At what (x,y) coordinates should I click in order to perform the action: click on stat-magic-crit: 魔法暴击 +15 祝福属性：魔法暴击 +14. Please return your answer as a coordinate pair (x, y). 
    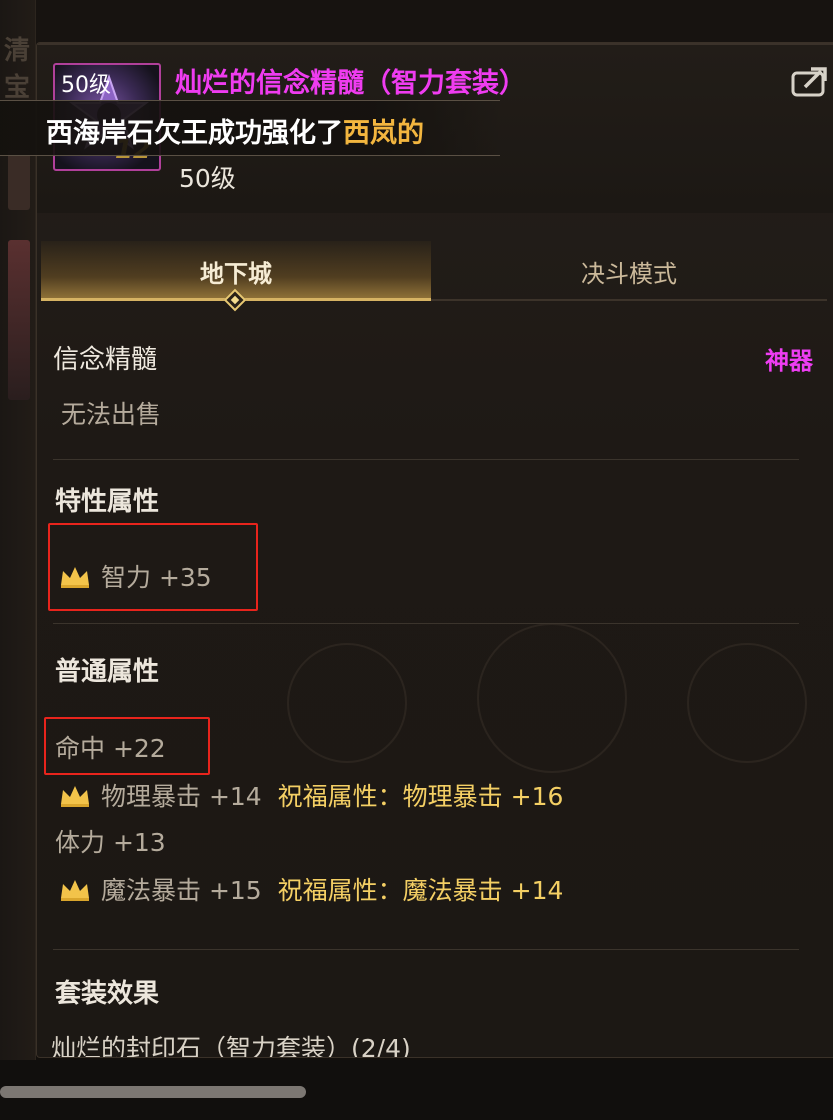
    Looking at the image, I should click on (311, 889).